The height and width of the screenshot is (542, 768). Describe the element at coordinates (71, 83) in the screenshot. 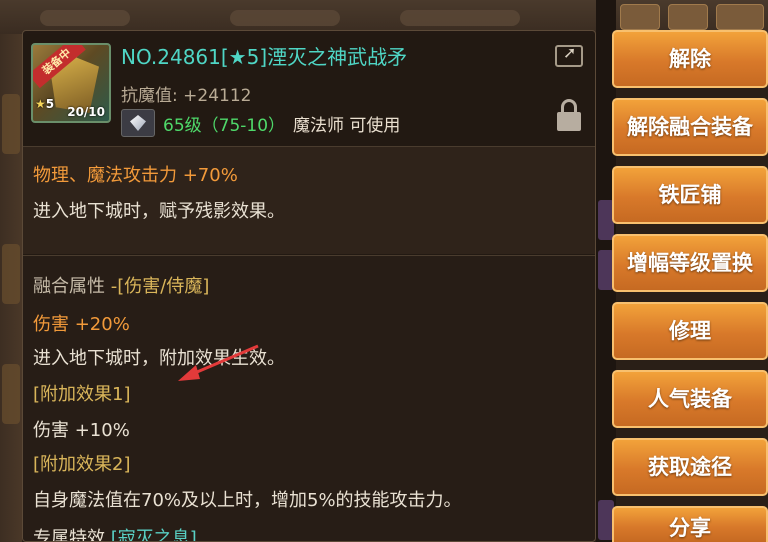

I see `item-icon: 装备中 ★5 20/10` at that location.